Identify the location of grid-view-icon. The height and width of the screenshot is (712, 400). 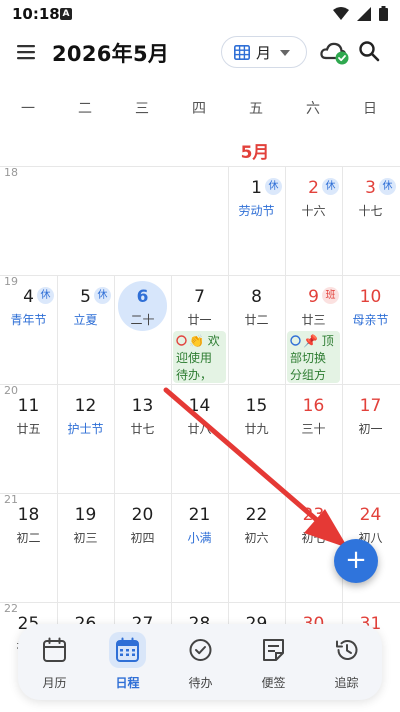
(242, 52).